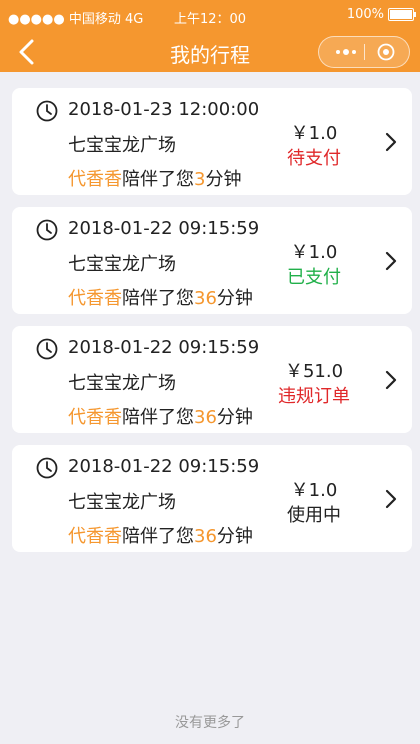 Image resolution: width=420 pixels, height=744 pixels. Describe the element at coordinates (314, 396) in the screenshot. I see `trip-status: 违规订单` at that location.